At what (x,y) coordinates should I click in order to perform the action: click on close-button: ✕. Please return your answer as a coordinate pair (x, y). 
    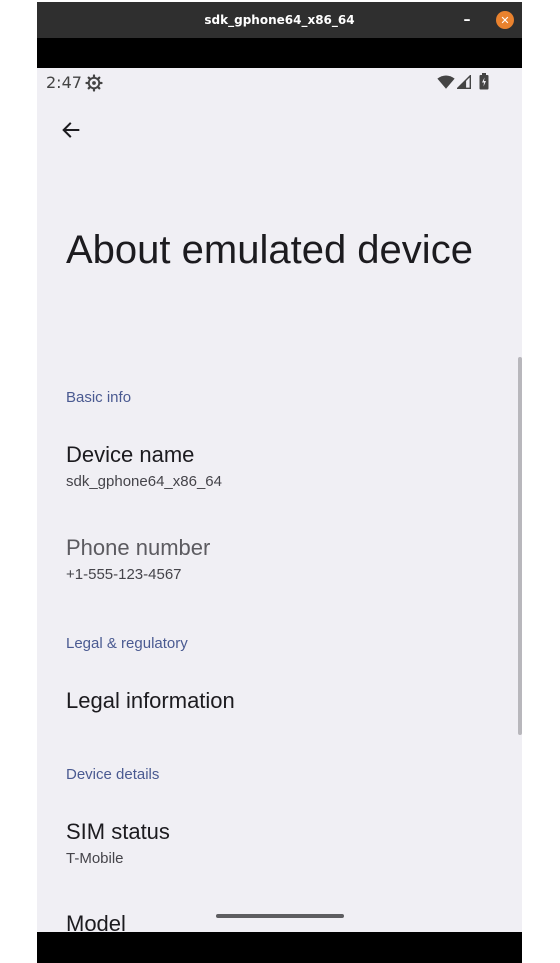
    Looking at the image, I should click on (505, 20).